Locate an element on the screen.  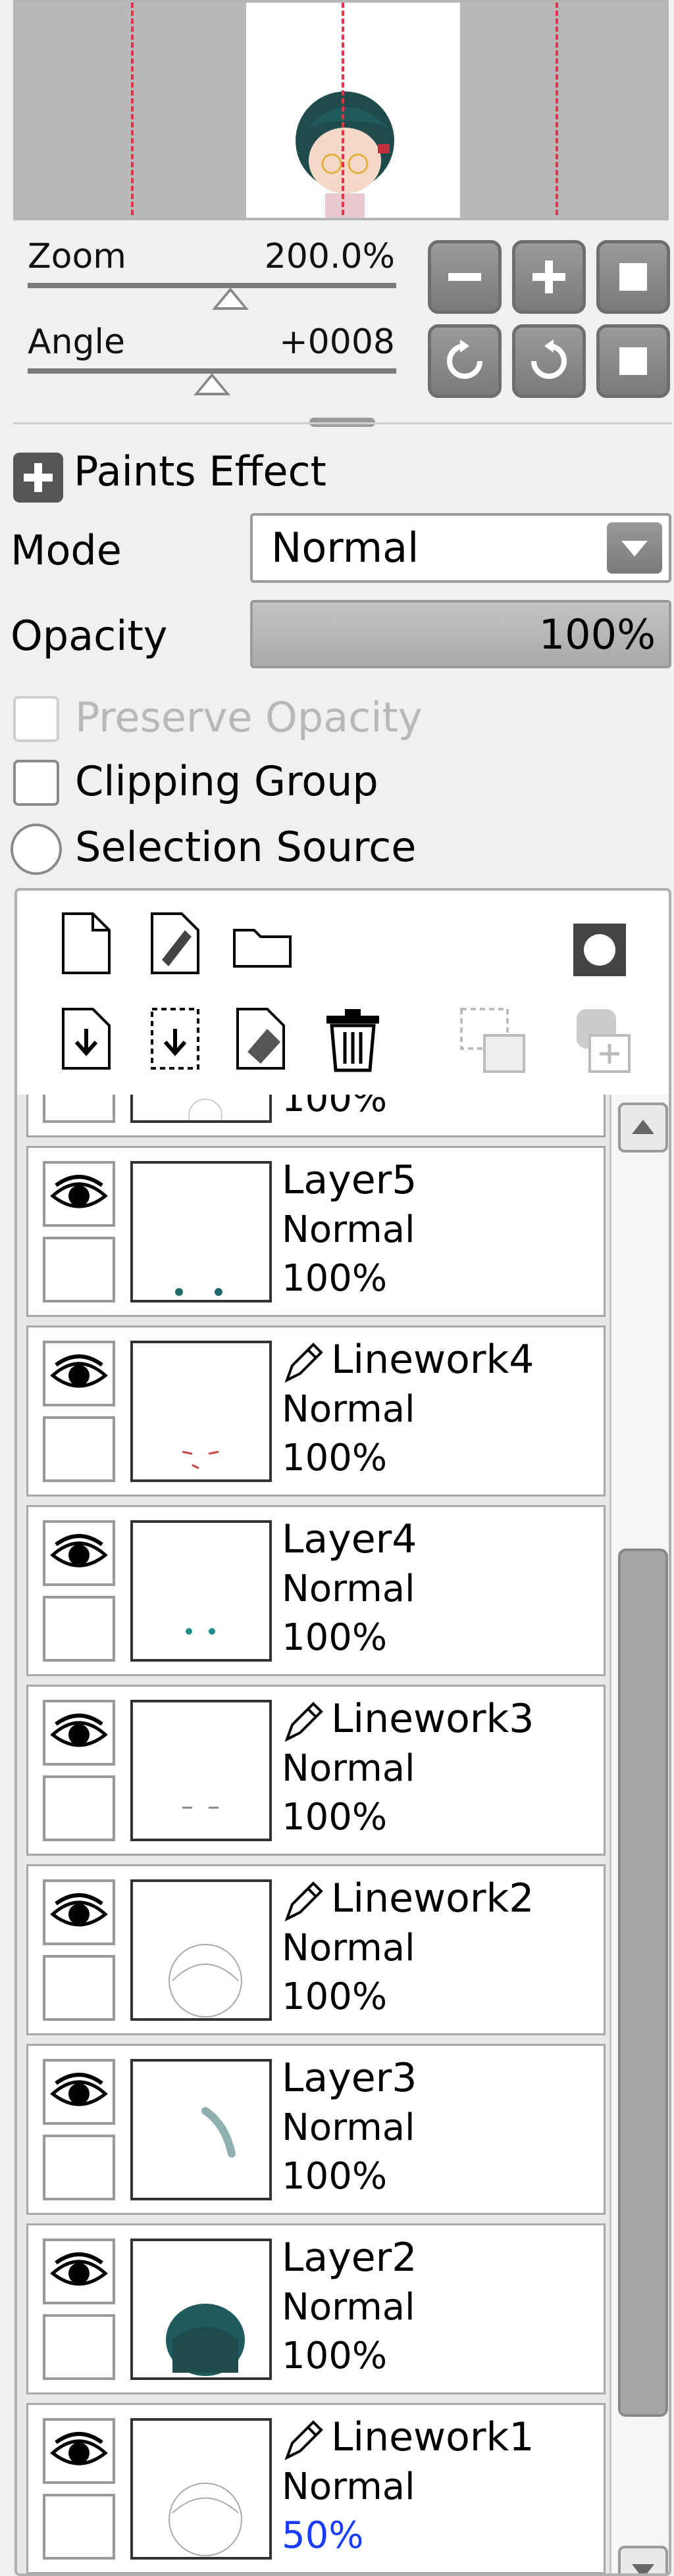
new-linework-icon is located at coordinates (175, 943).